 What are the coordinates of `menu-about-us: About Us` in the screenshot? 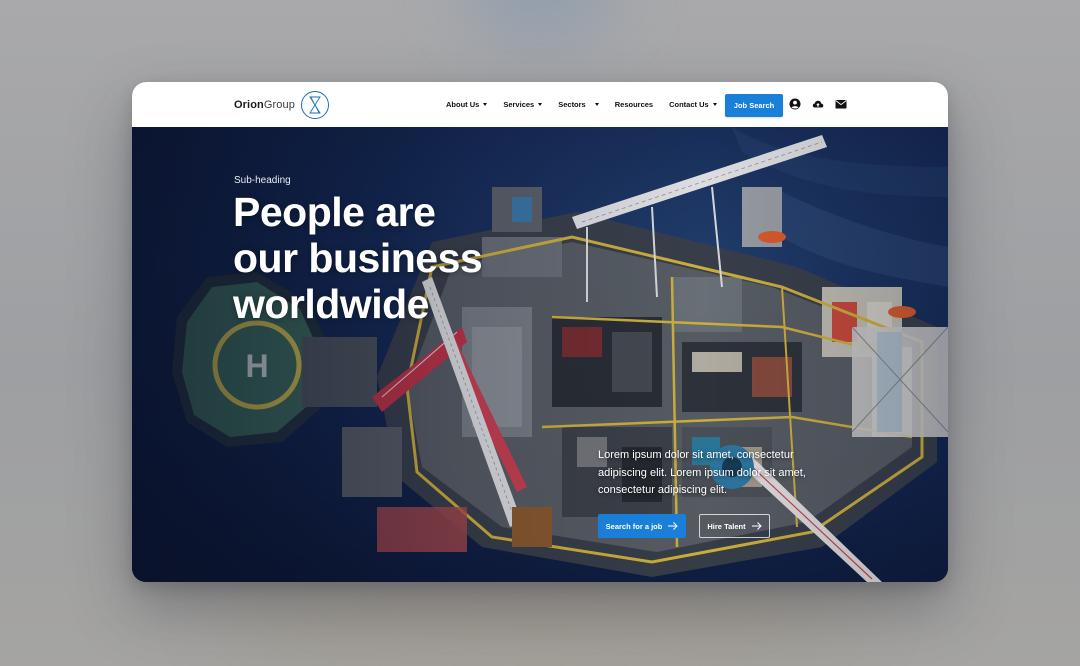 It's located at (467, 104).